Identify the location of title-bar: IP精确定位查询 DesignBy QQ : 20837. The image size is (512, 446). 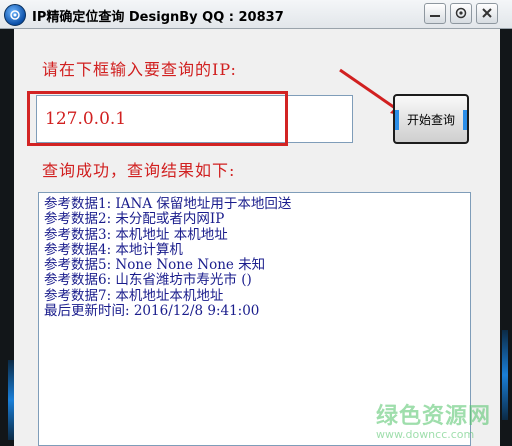
(256, 14).